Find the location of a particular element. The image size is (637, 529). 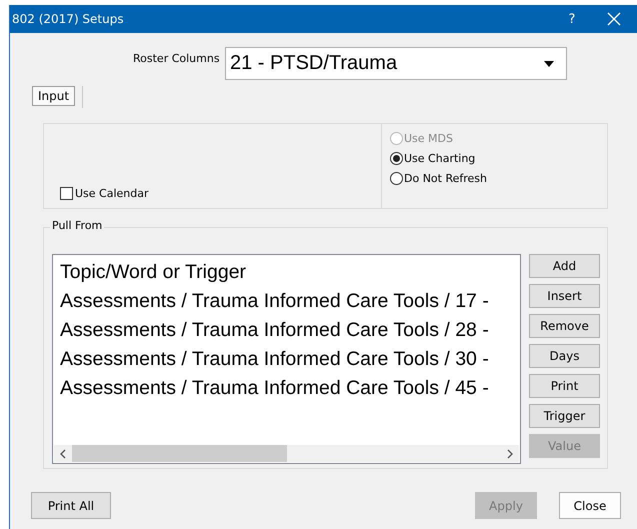

checkbox is located at coordinates (66, 193).